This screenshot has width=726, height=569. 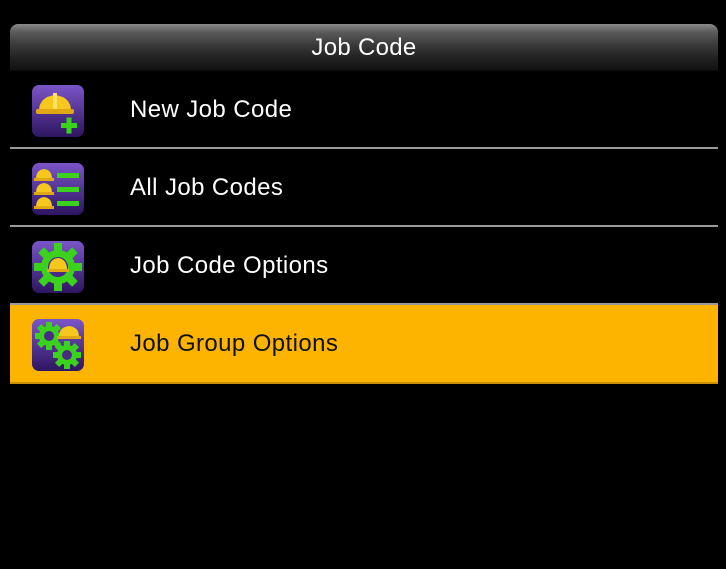 What do you see at coordinates (364, 266) in the screenshot?
I see `menu-item-job-code-options: Job Code Options` at bounding box center [364, 266].